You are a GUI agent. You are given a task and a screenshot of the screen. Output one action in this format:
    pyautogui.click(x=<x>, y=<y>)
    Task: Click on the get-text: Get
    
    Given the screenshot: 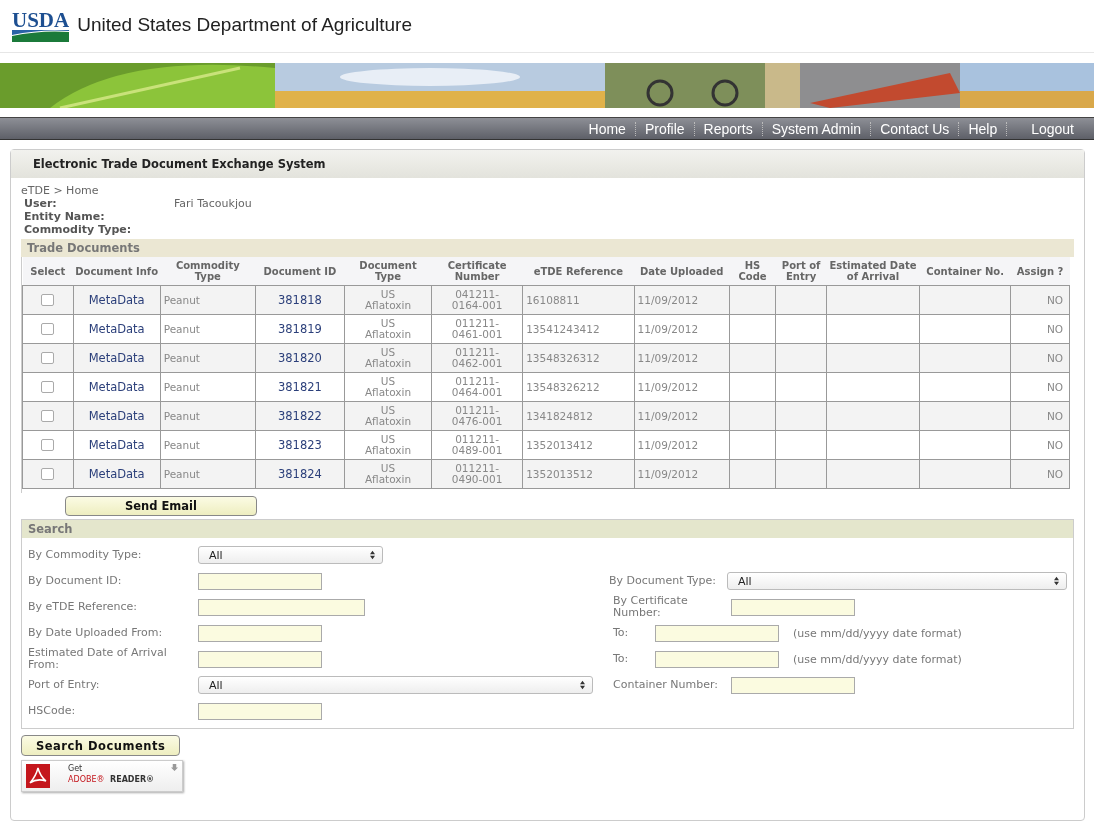 What is the action you would take?
    pyautogui.click(x=75, y=768)
    